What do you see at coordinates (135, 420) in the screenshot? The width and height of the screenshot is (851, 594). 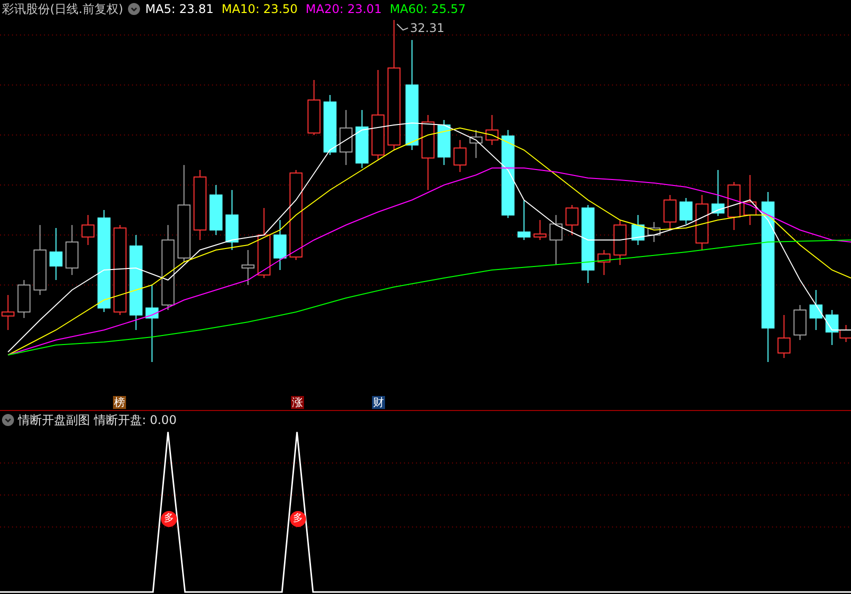 I see `indicator-reading: 情断开盘: 0.00` at bounding box center [135, 420].